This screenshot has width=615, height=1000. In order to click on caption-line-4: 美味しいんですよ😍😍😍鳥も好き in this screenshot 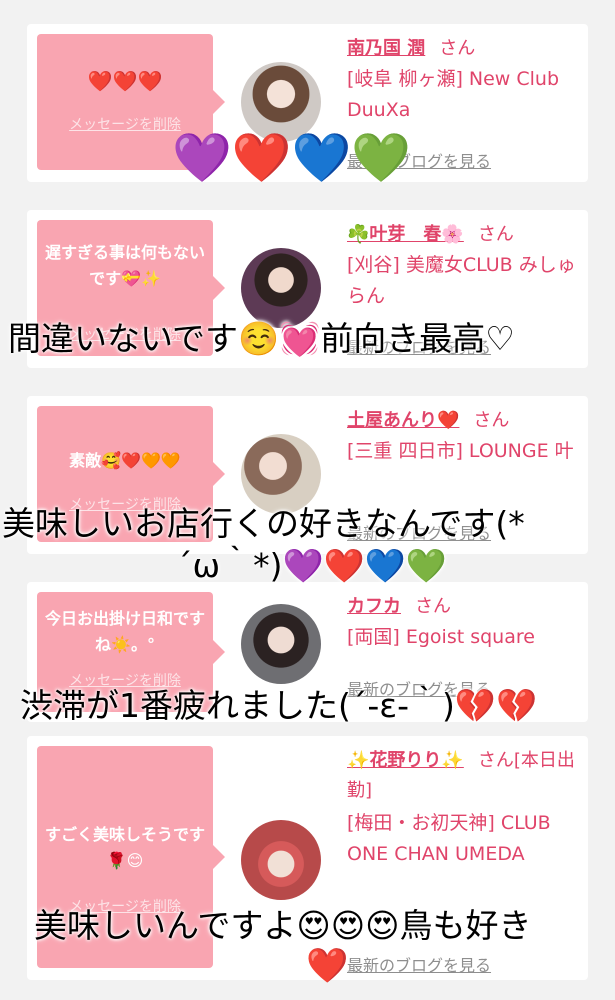, I will do `click(283, 925)`.